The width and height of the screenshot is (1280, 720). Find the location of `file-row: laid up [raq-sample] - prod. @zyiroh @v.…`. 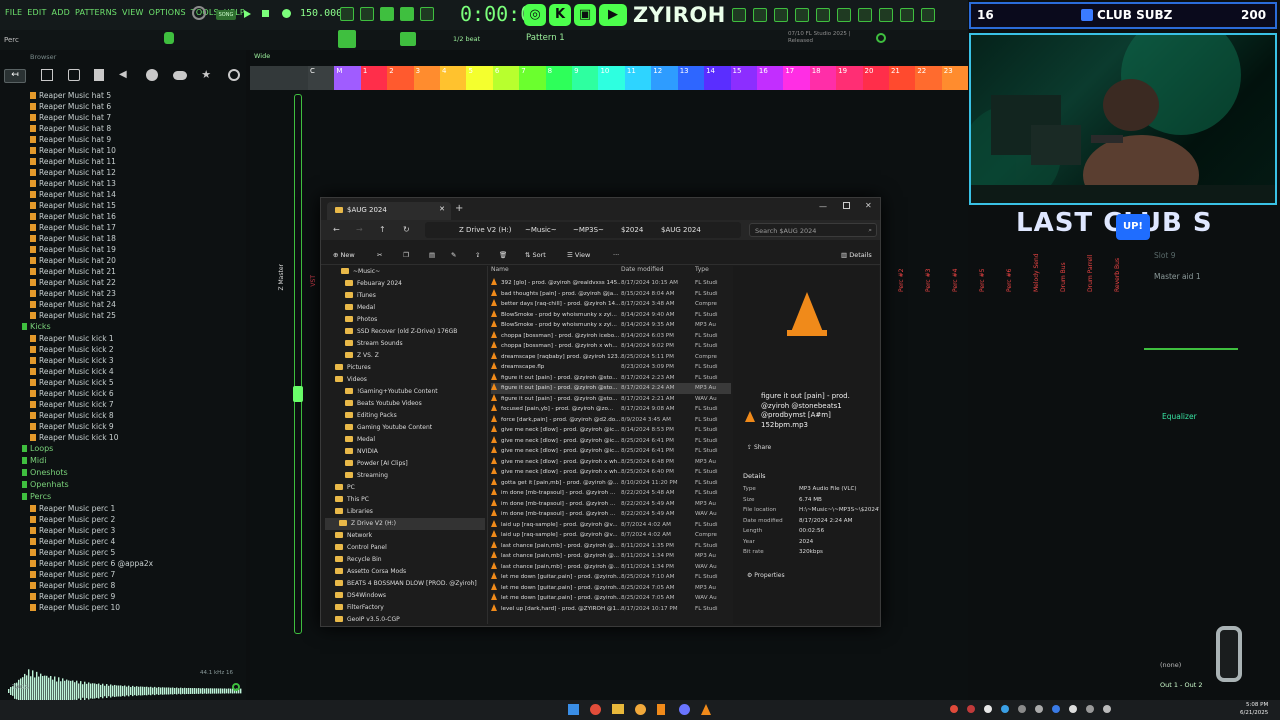

file-row: laid up [raq-sample] - prod. @zyiroh @v.… is located at coordinates (611, 535).